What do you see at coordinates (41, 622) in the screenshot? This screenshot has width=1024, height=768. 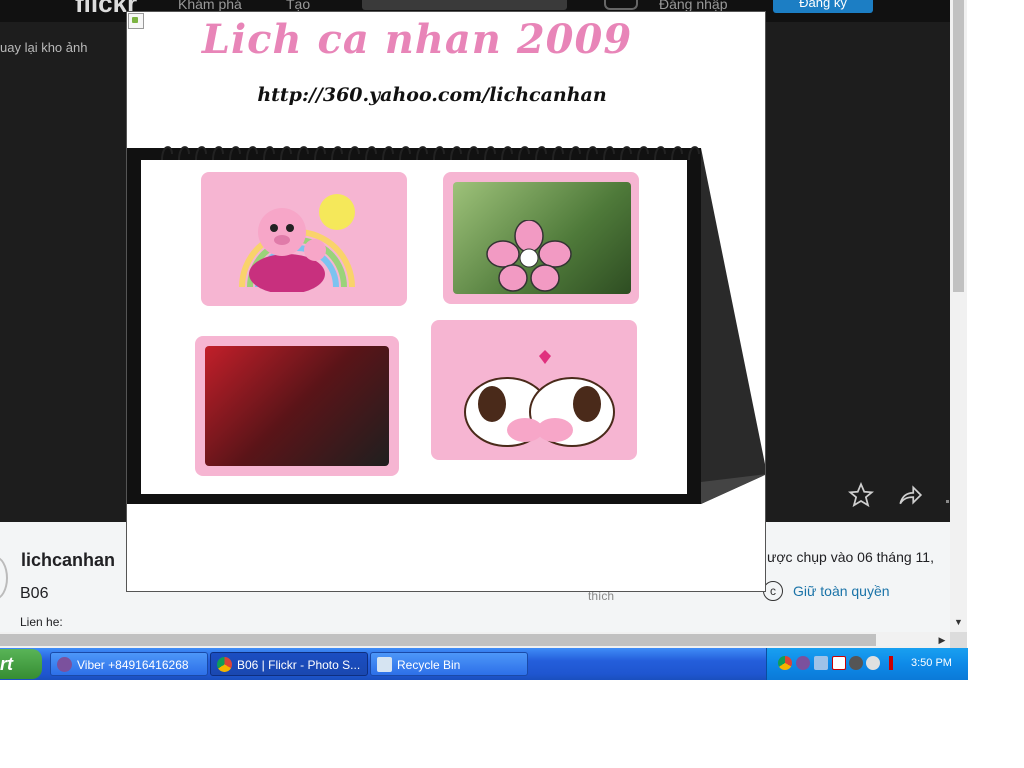 I see `photo-description: Lien he:` at bounding box center [41, 622].